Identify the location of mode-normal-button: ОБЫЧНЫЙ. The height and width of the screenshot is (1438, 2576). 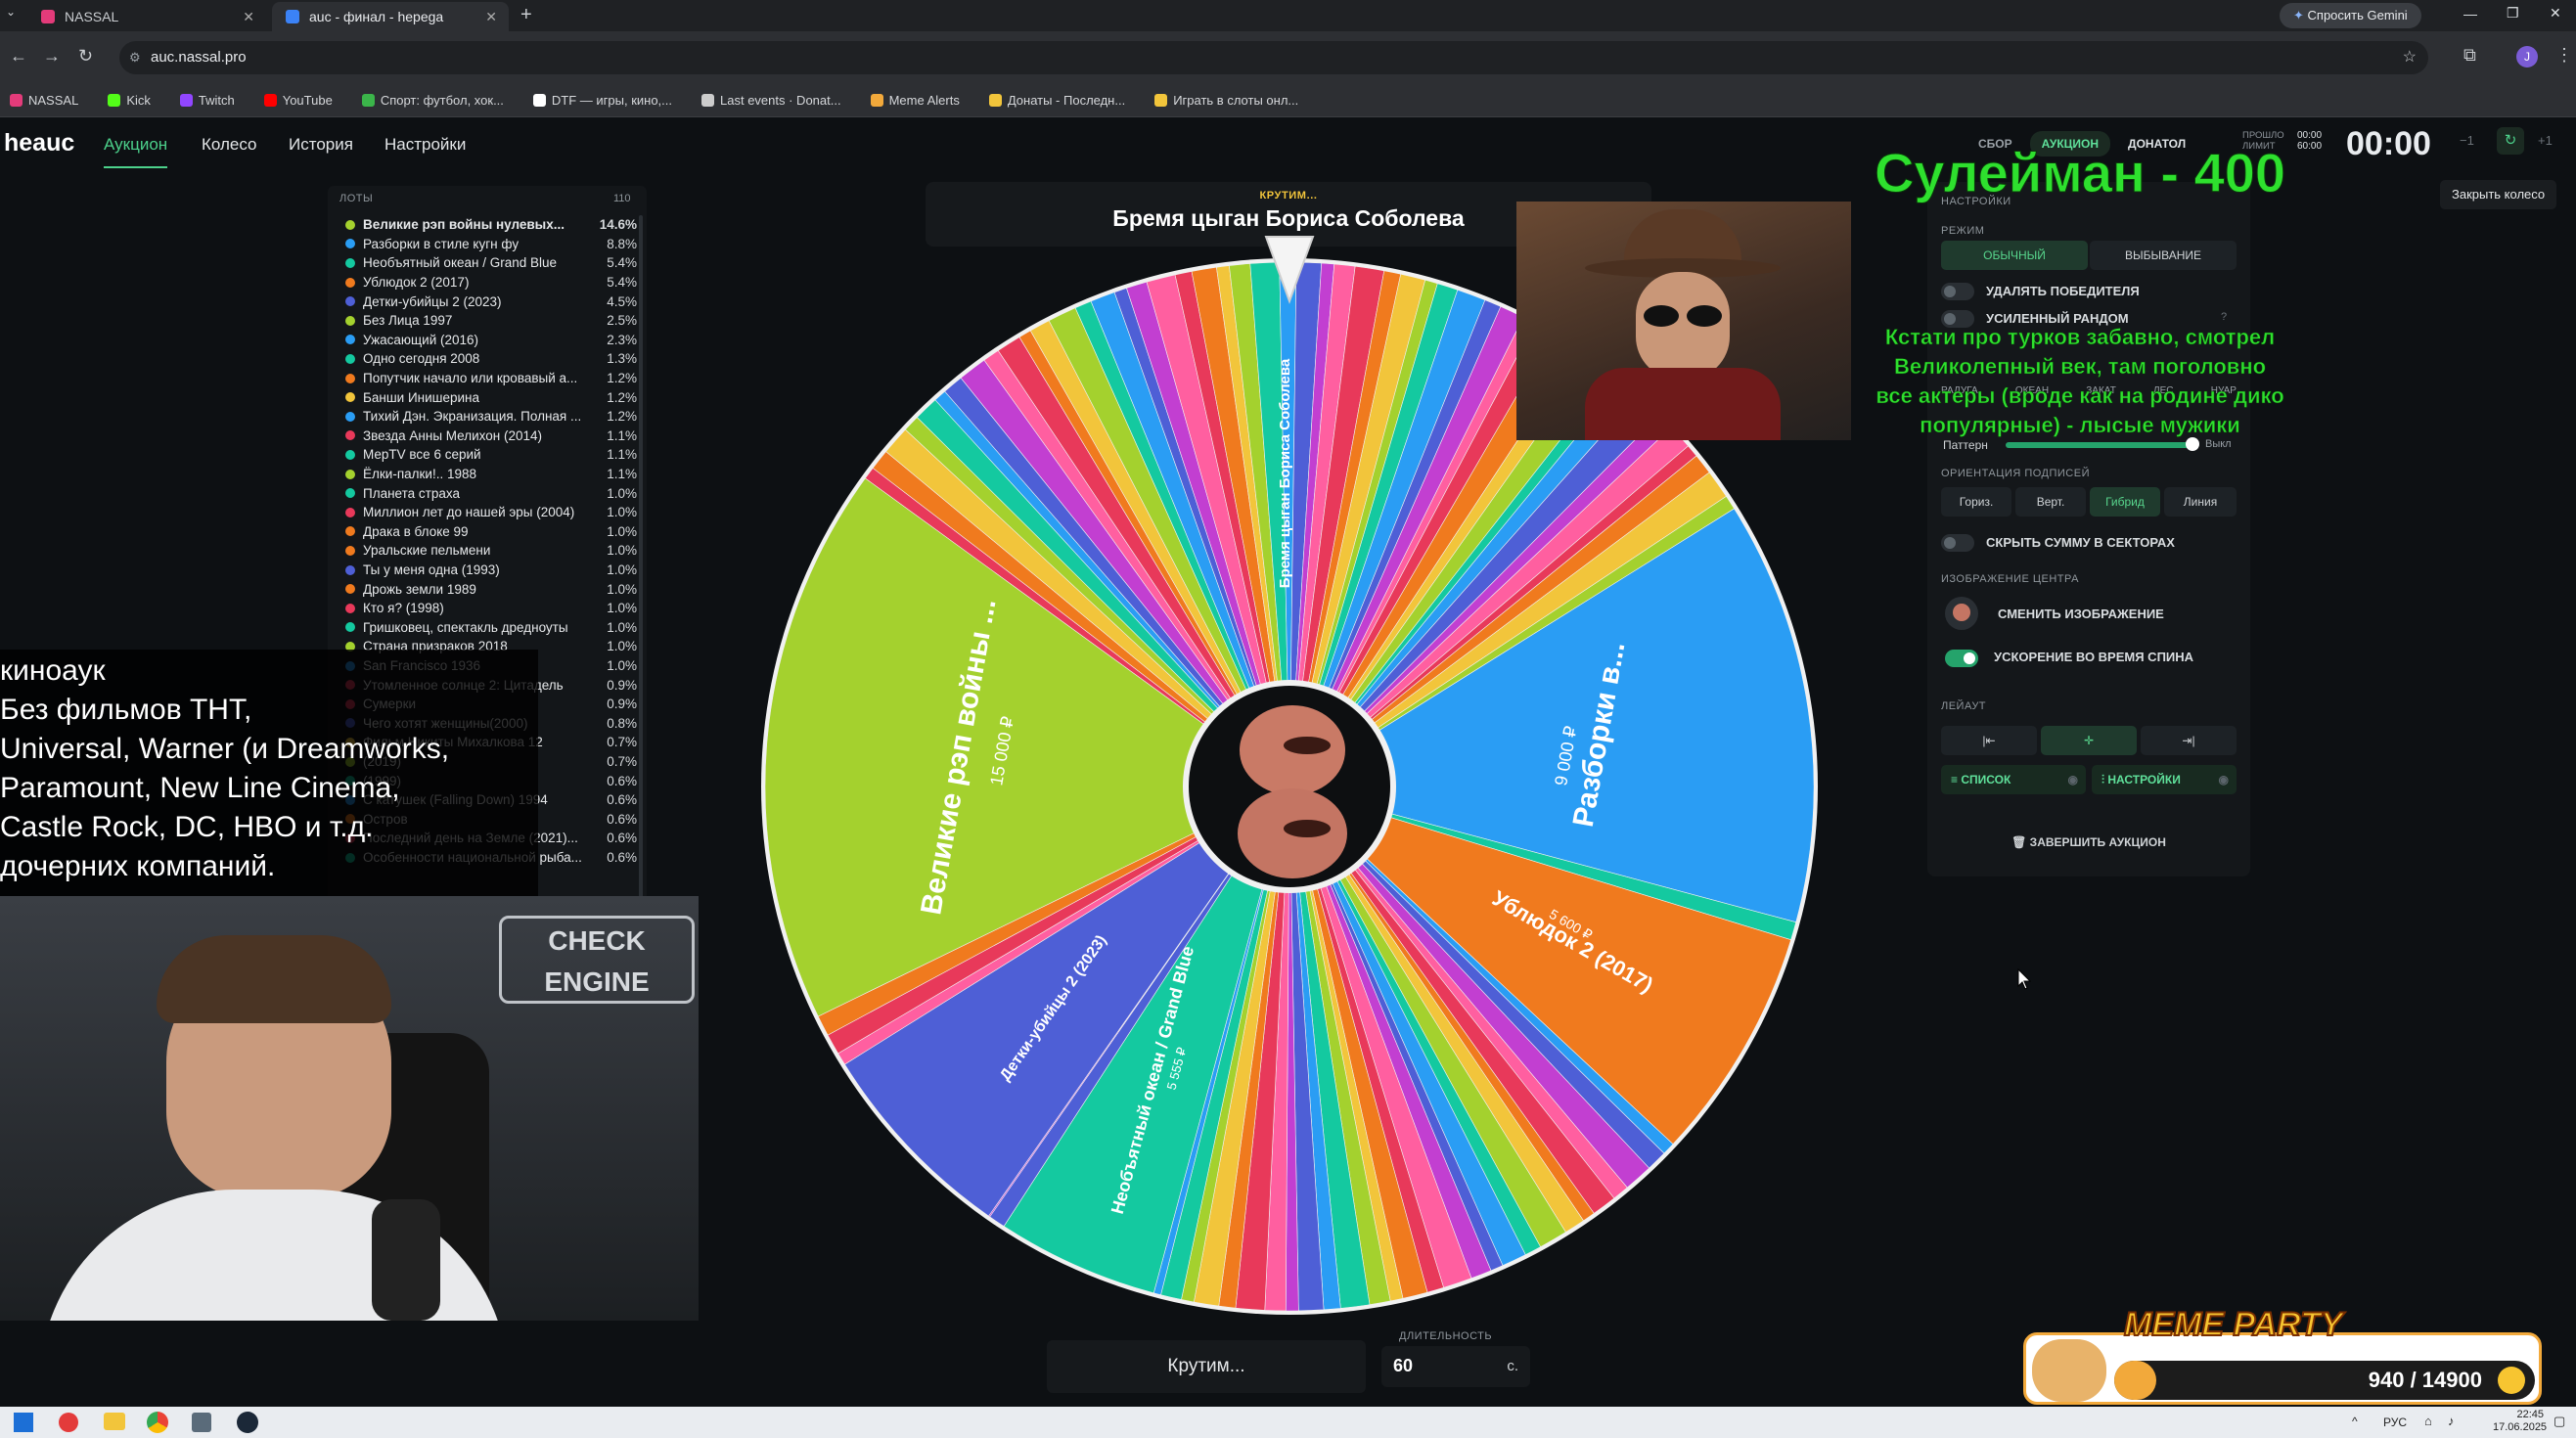
(2014, 256).